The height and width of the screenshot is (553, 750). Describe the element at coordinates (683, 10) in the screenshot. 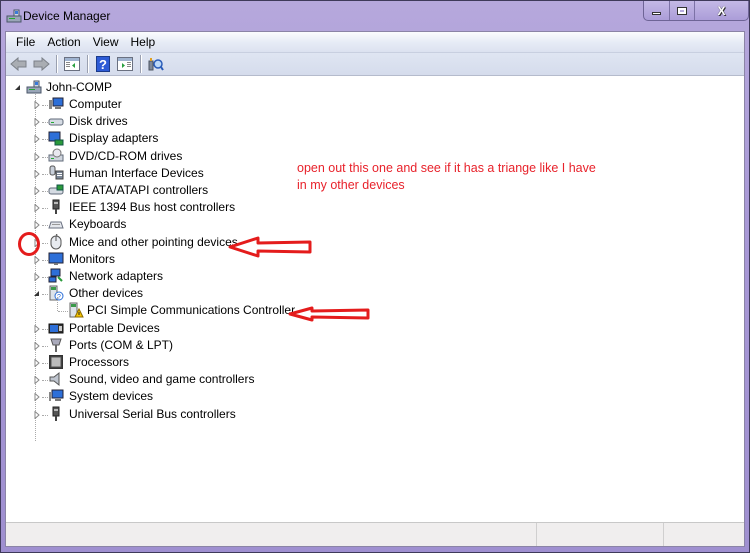

I see `maximize-button` at that location.